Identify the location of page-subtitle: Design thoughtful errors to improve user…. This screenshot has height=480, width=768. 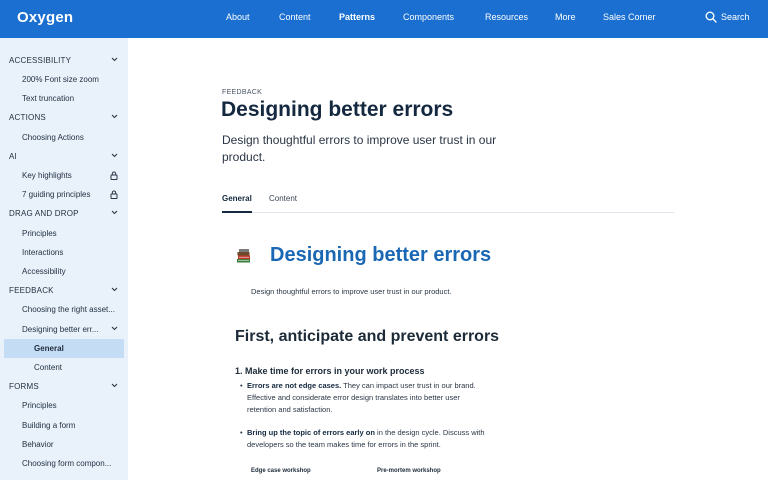
(359, 148).